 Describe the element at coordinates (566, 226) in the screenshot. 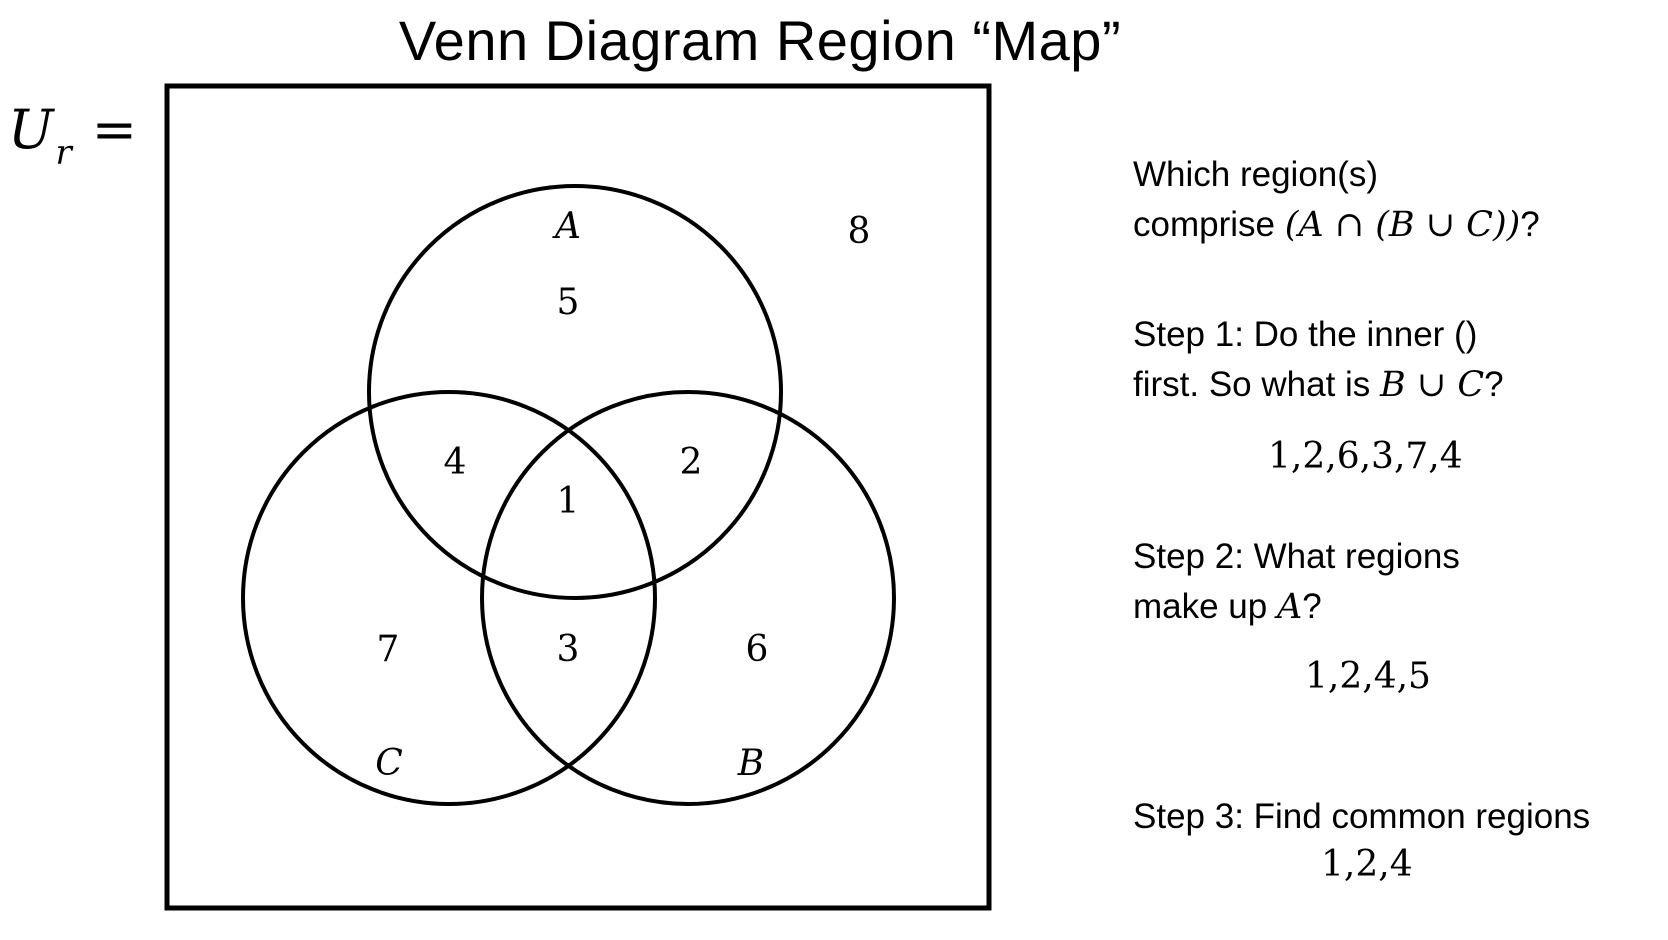

I see `set-label-a: A` at that location.